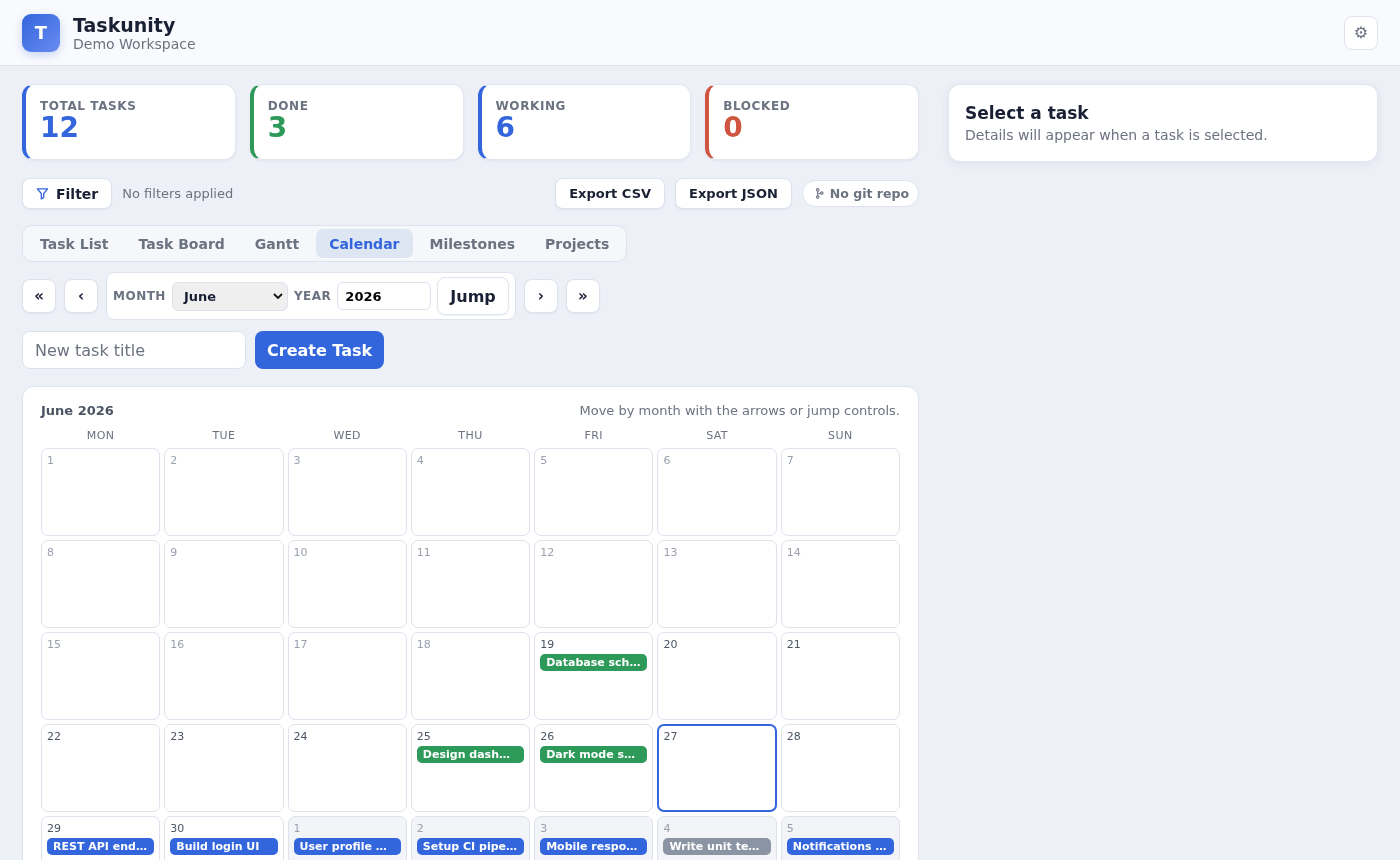 The width and height of the screenshot is (1400, 860). Describe the element at coordinates (594, 584) in the screenshot. I see `day-cell: 12` at that location.